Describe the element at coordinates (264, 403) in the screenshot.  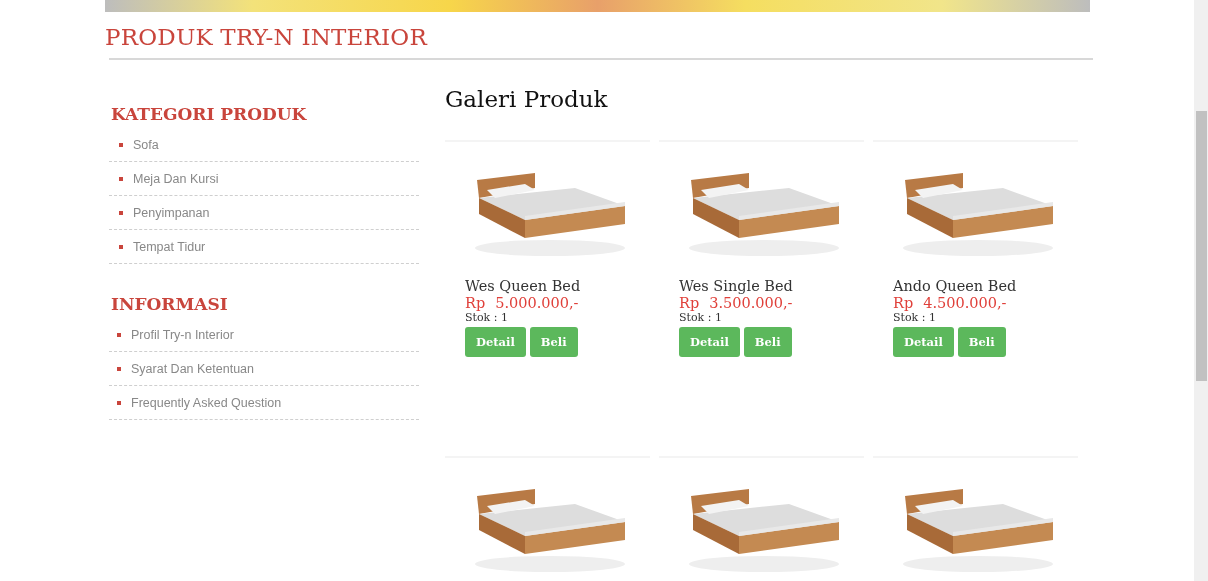
I see `sidebar-link: Frequently Asked Question` at that location.